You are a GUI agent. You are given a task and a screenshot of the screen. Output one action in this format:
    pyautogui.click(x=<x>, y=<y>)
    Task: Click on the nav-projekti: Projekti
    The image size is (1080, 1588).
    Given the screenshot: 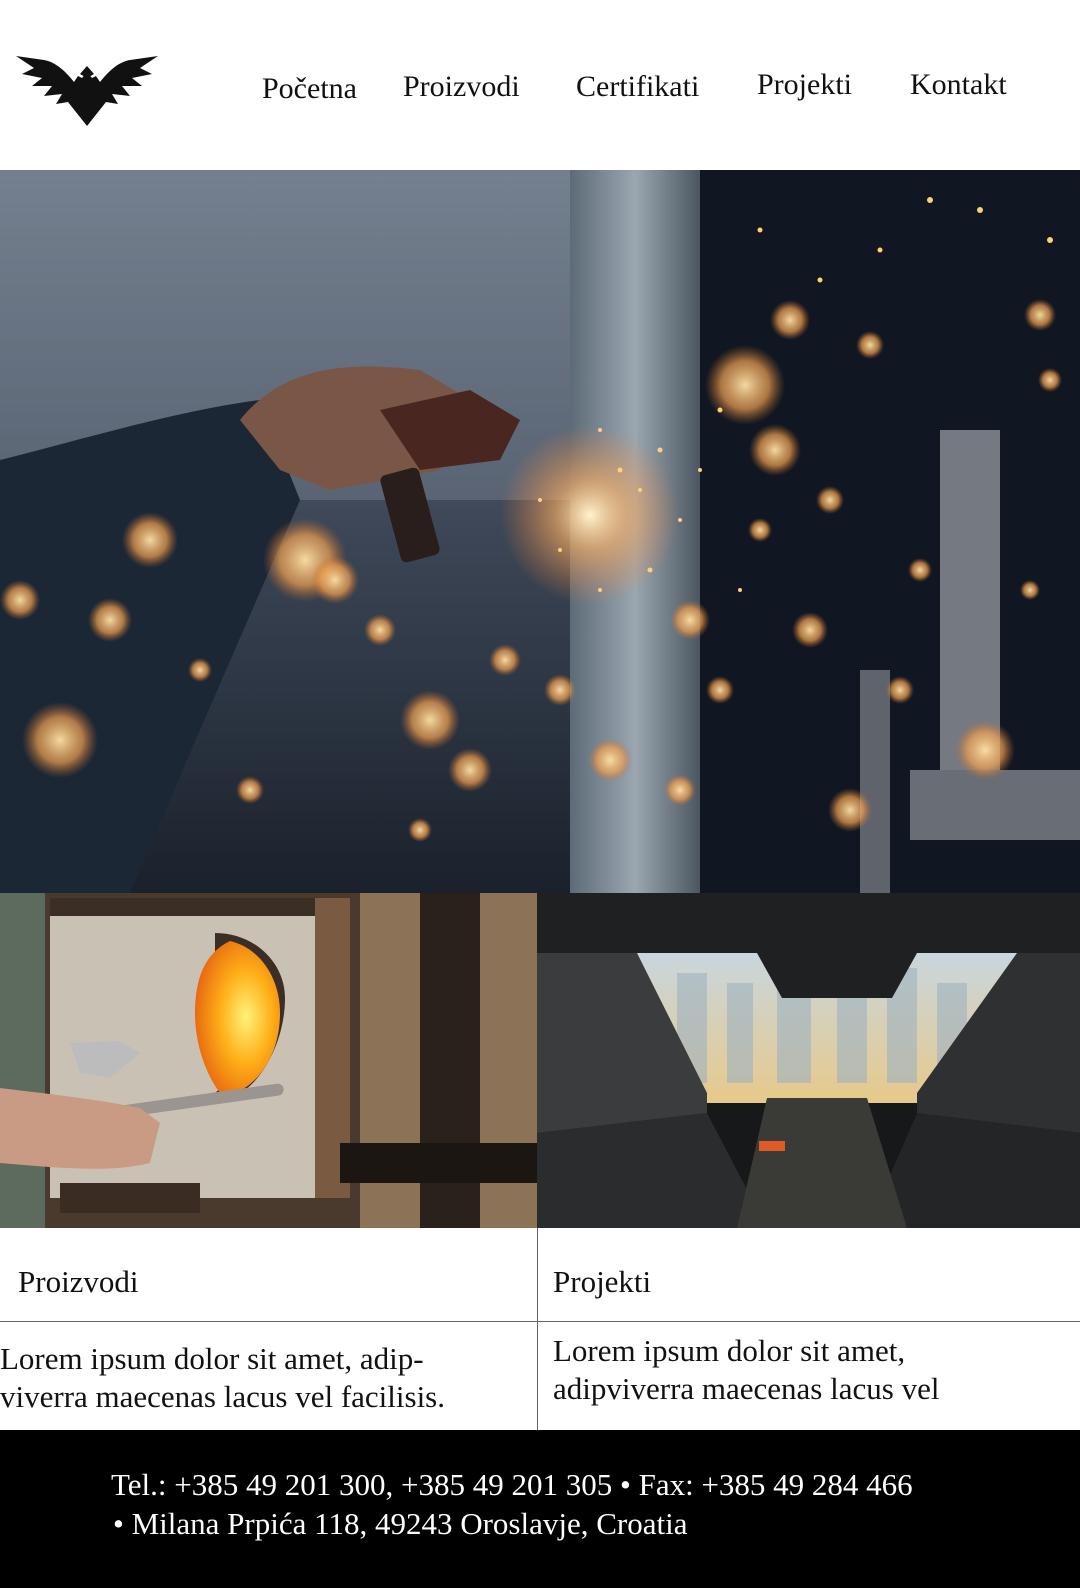 What is the action you would take?
    pyautogui.click(x=804, y=85)
    